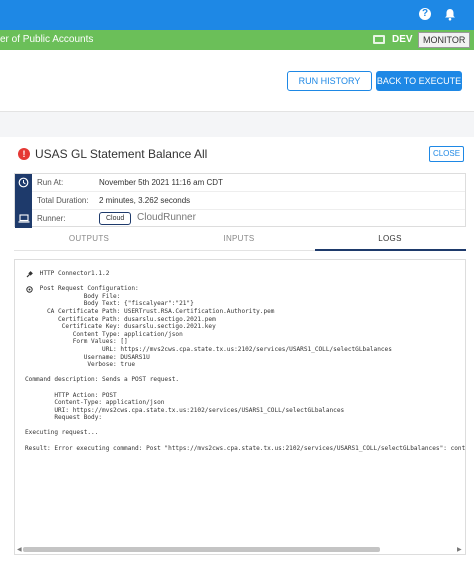 The width and height of the screenshot is (474, 567). Describe the element at coordinates (24, 154) in the screenshot. I see `error-icon: !` at that location.